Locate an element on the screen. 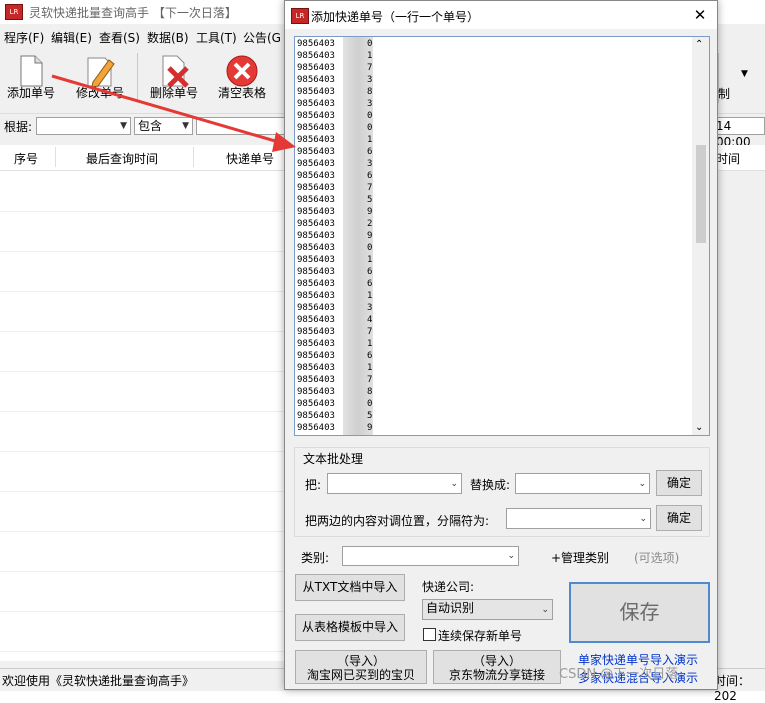 This screenshot has width=765, height=703. category-select: ⌄ is located at coordinates (430, 556).